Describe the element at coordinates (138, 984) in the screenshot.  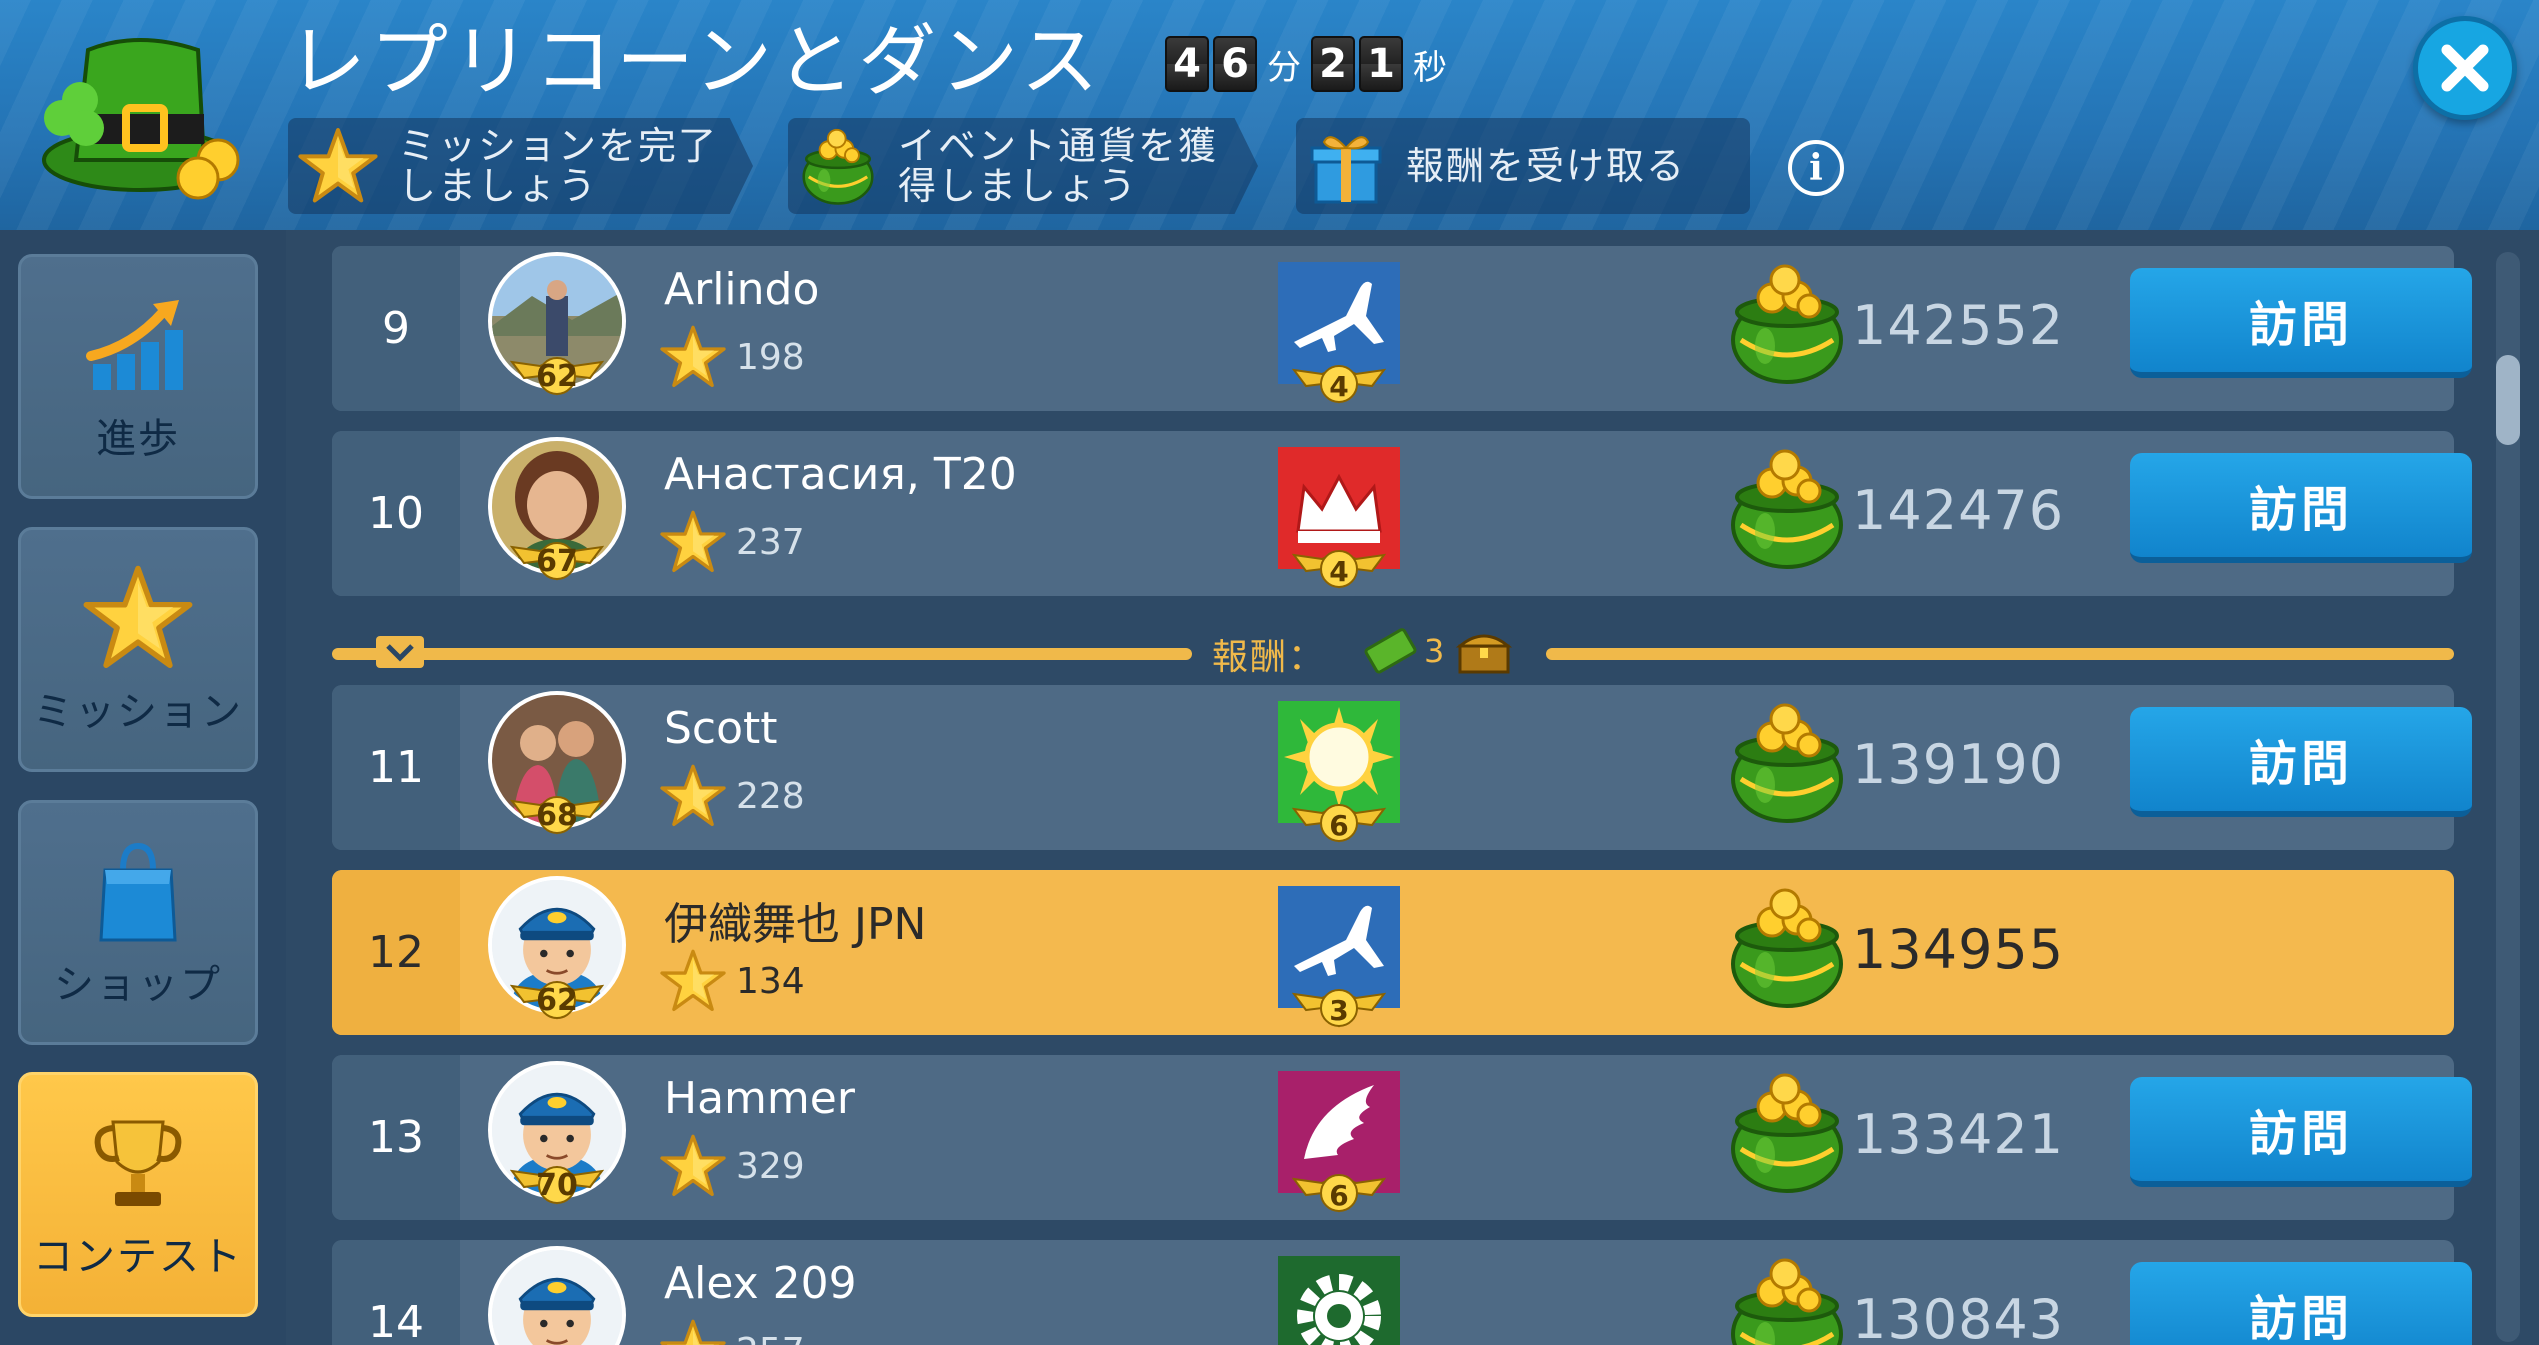
I see `sidebar-item-label: ショップ` at that location.